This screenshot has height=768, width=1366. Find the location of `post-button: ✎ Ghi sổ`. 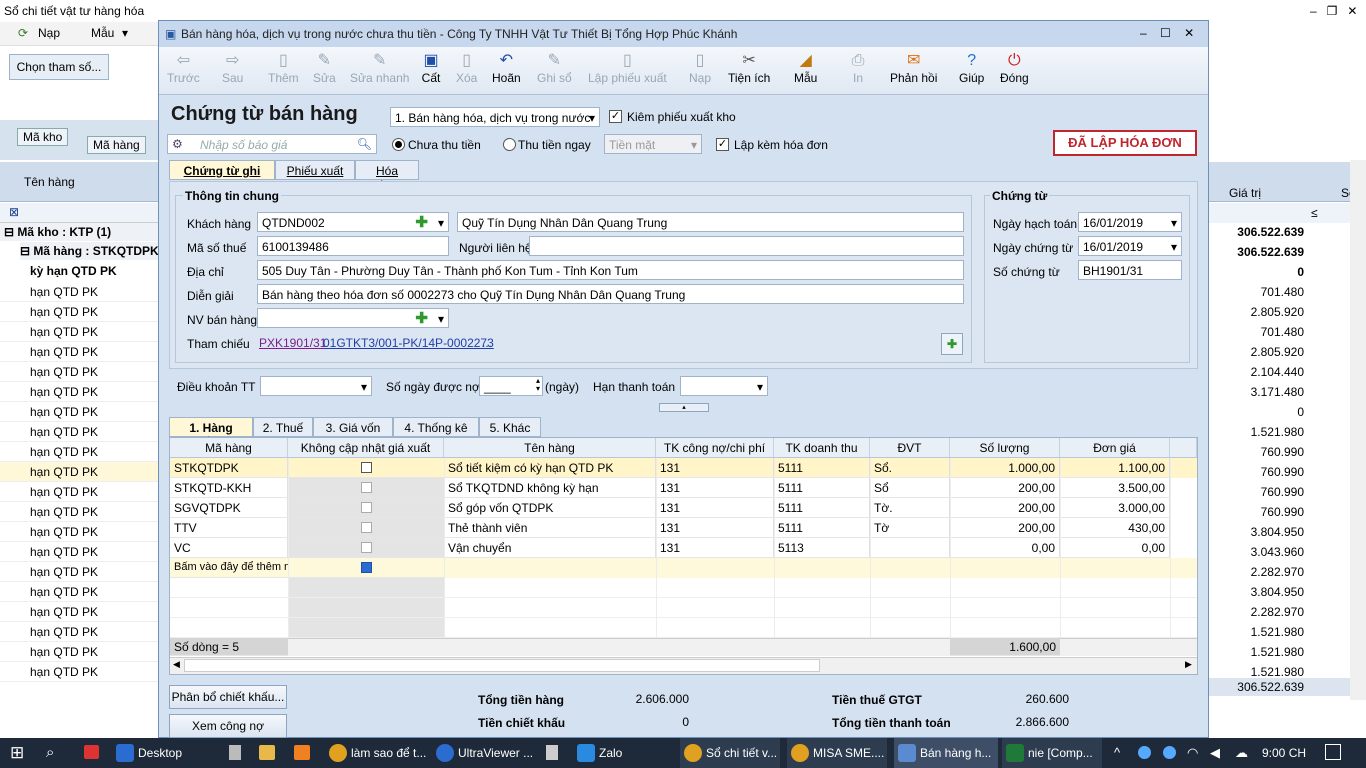

post-button: ✎ Ghi sổ is located at coordinates (554, 68).